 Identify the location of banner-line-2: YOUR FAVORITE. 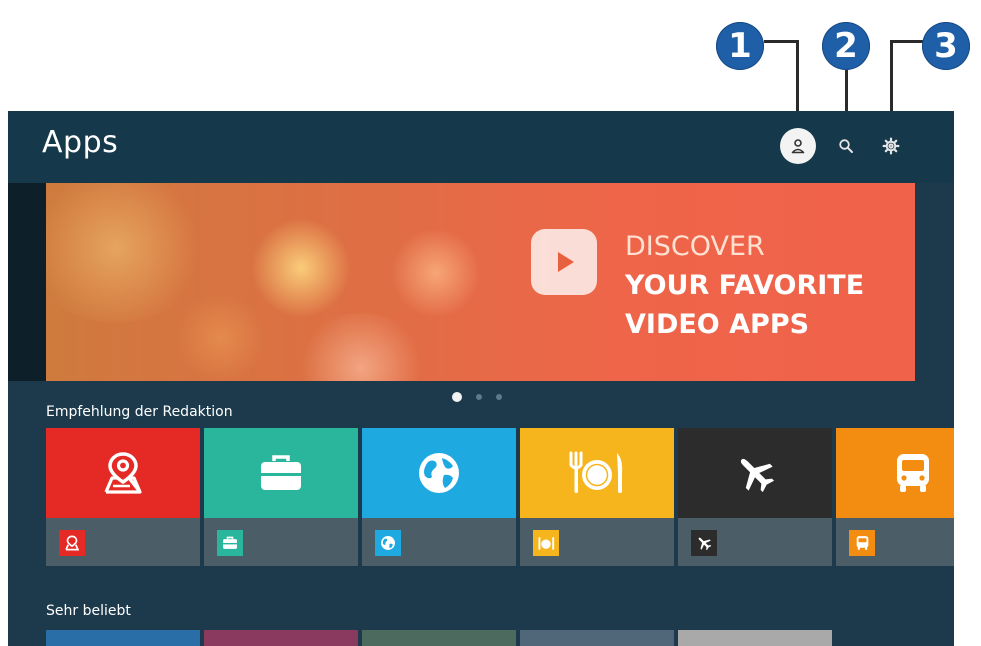
(745, 285).